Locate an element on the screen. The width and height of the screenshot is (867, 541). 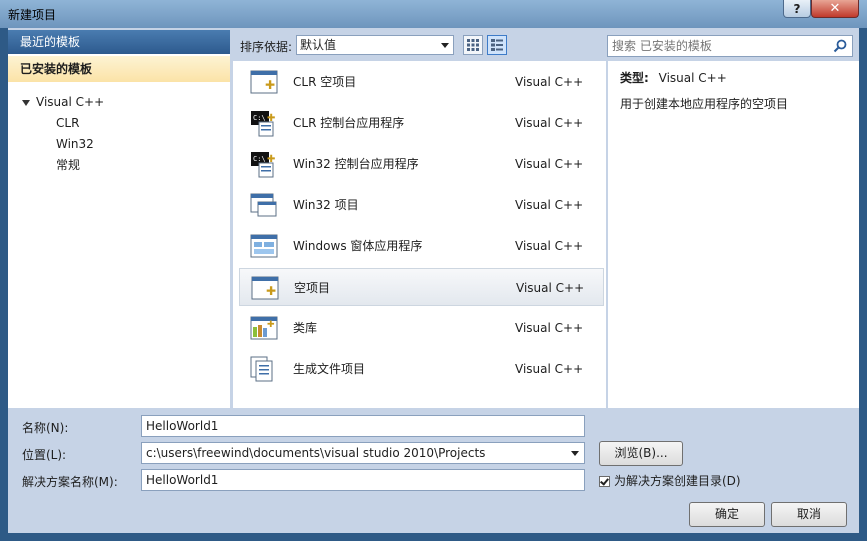
name-label: 名称(N): is located at coordinates (45, 428).